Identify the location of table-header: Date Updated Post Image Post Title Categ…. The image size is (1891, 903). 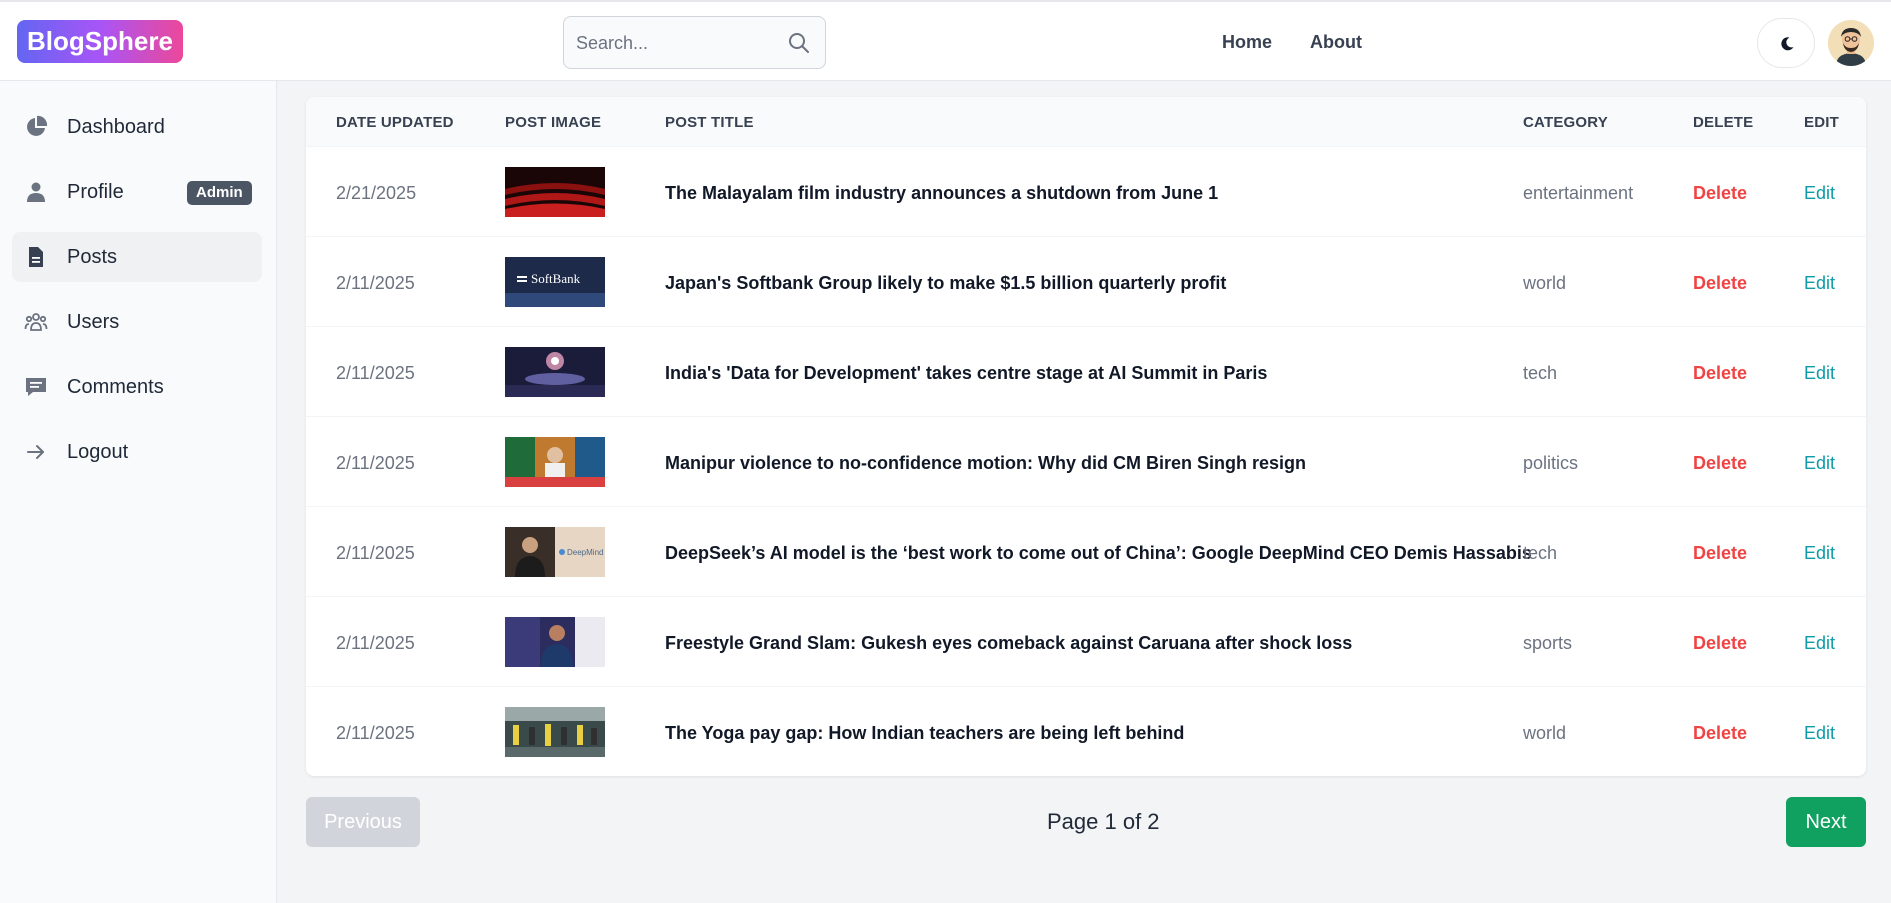
(1086, 121).